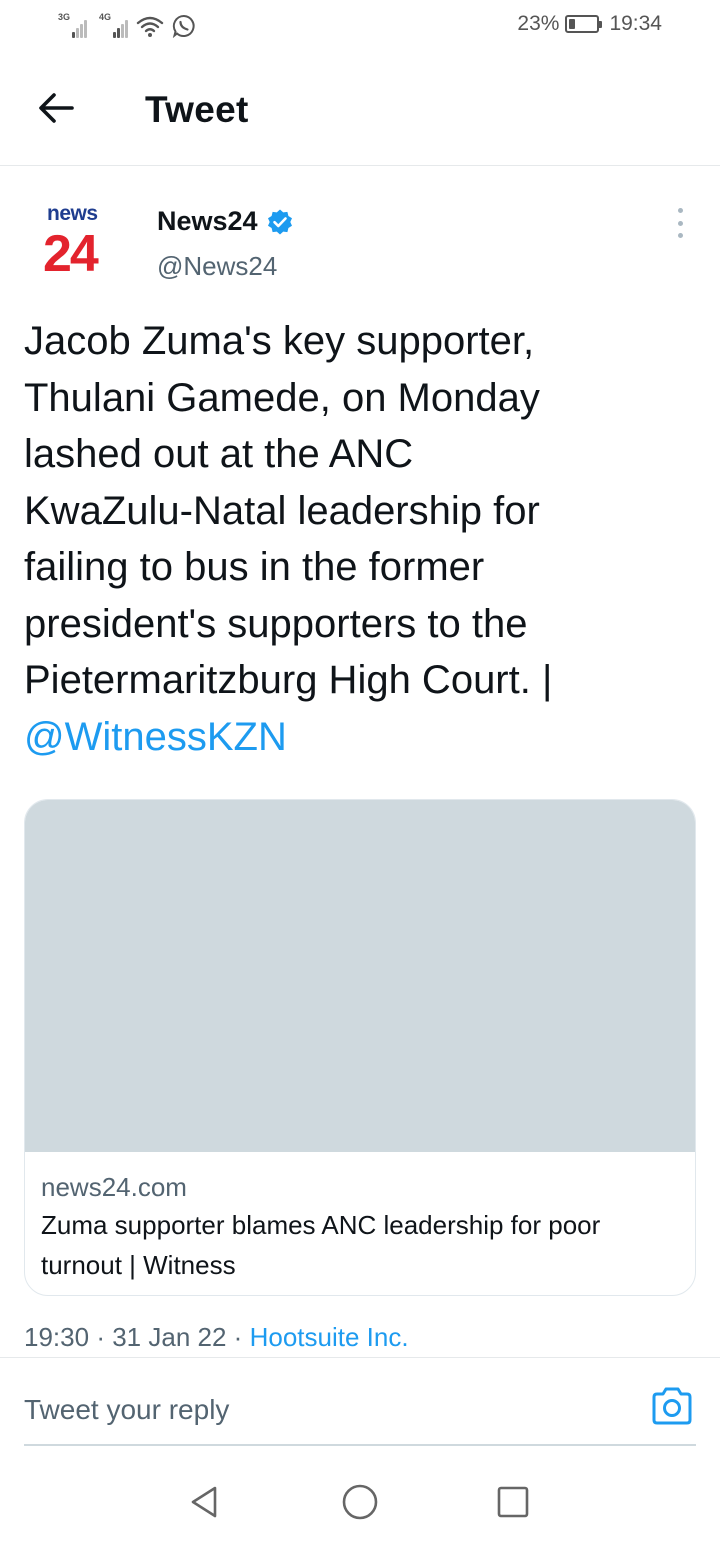 This screenshot has width=720, height=1541. Describe the element at coordinates (279, 341) in the screenshot. I see `tweet-text-line: Jacob Zuma's key supporter,` at that location.